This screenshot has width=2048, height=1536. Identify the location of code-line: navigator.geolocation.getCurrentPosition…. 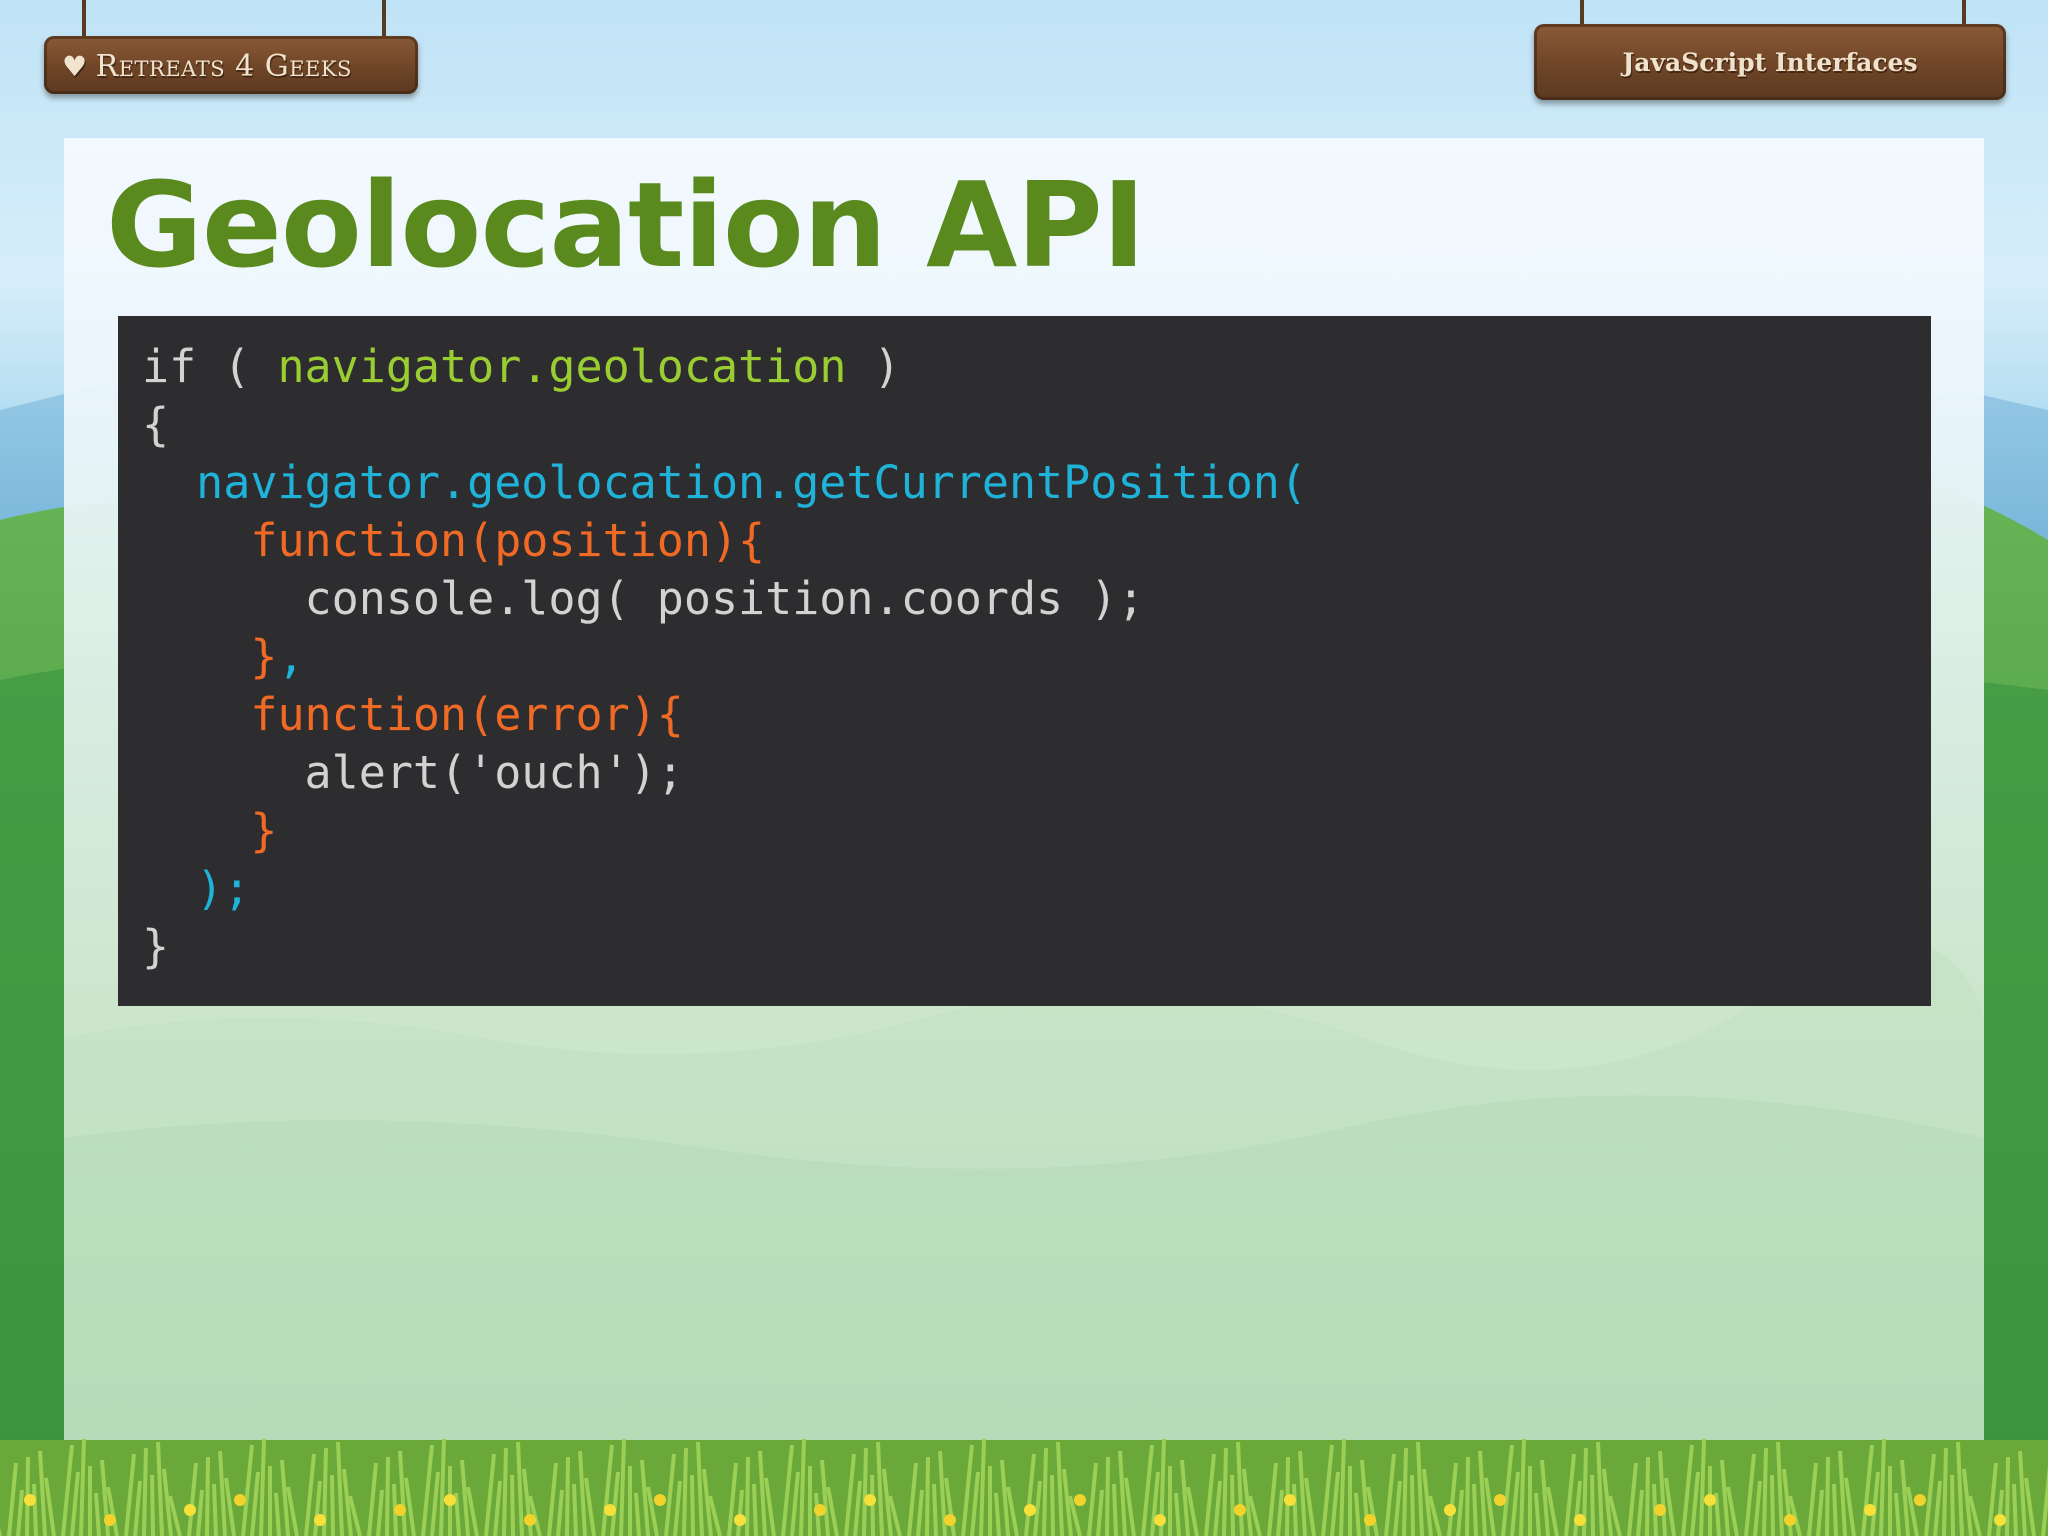
(1036, 483).